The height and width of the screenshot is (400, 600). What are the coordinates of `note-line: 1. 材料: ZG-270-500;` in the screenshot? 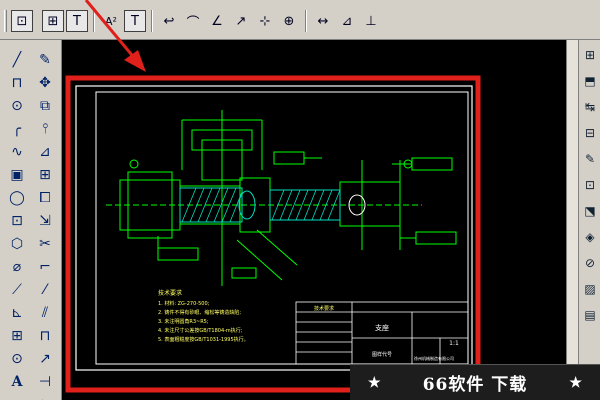 It's located at (184, 303).